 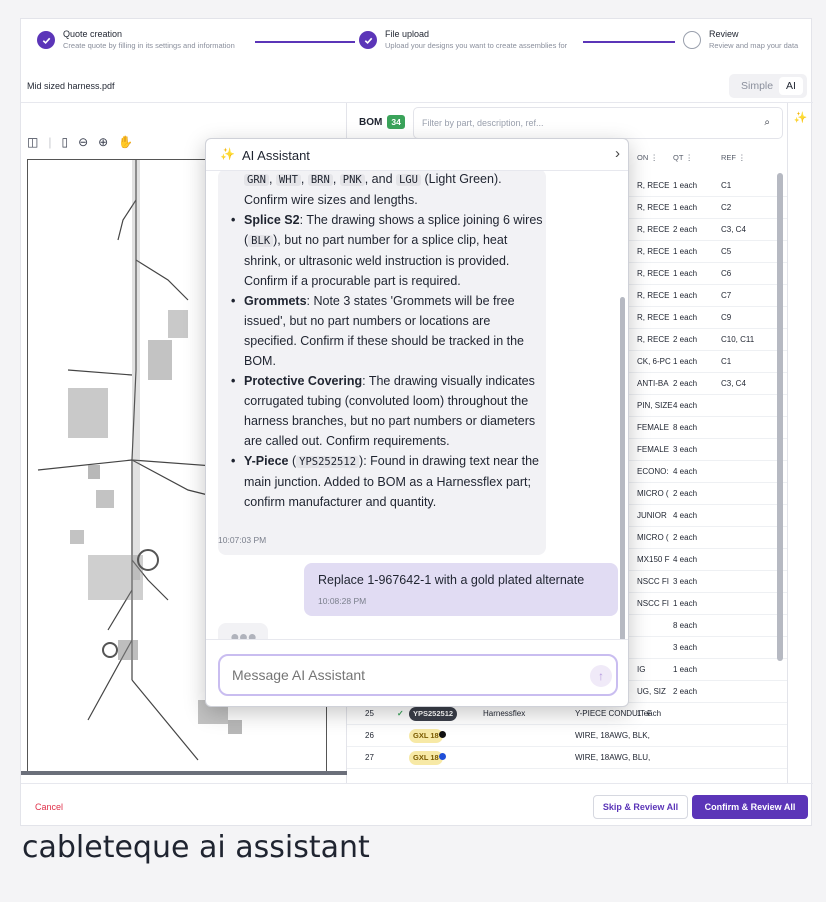 What do you see at coordinates (800, 443) in the screenshot?
I see `ai-toggle-strip: ✨` at bounding box center [800, 443].